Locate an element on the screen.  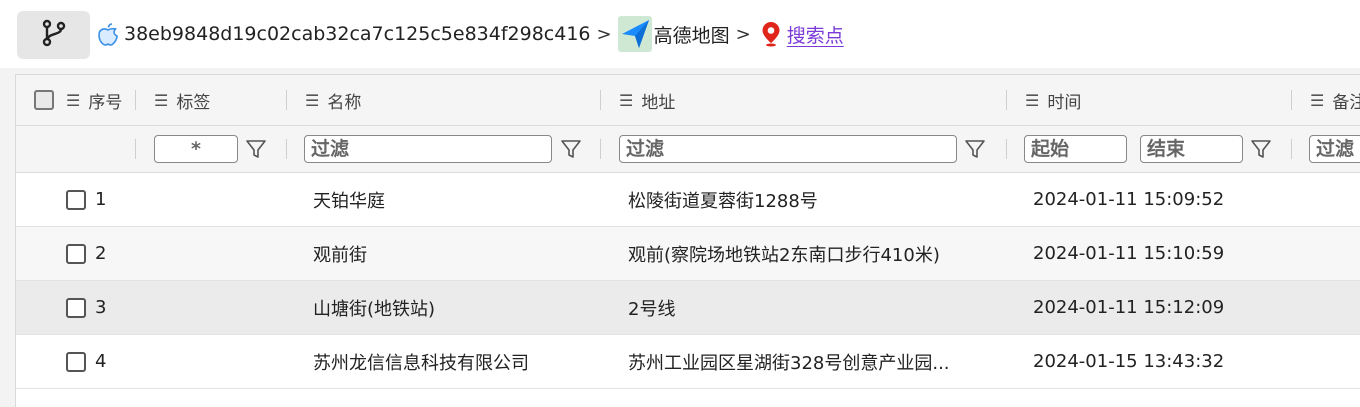
column-header-name: ☰ 名称 is located at coordinates (333, 100).